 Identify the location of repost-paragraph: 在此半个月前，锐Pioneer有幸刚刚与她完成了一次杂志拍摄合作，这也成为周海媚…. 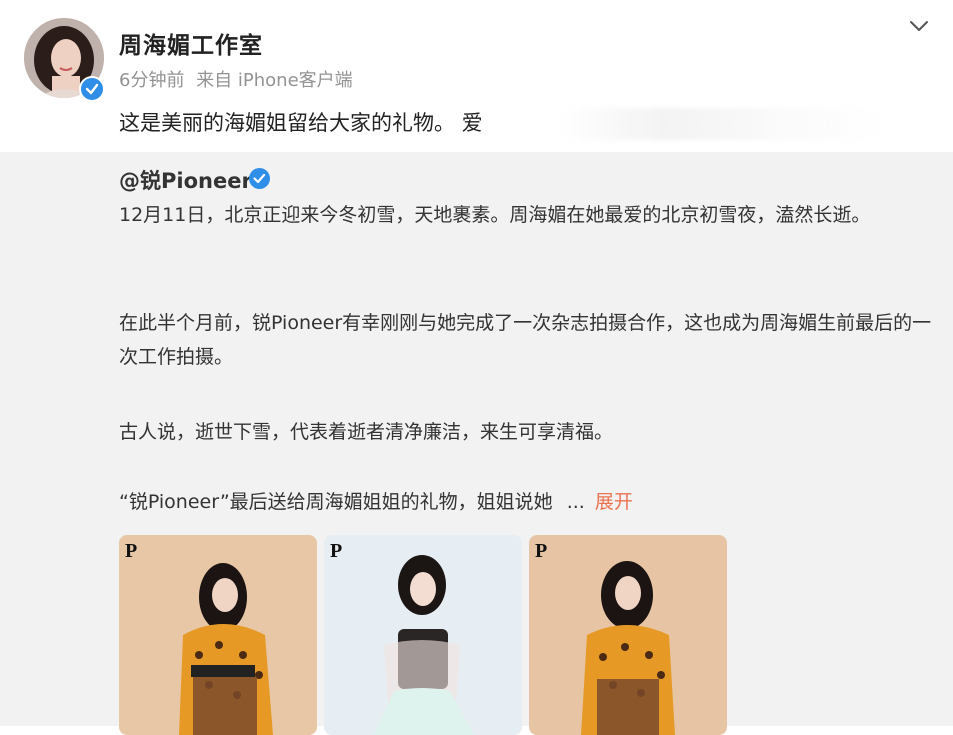
(525, 340).